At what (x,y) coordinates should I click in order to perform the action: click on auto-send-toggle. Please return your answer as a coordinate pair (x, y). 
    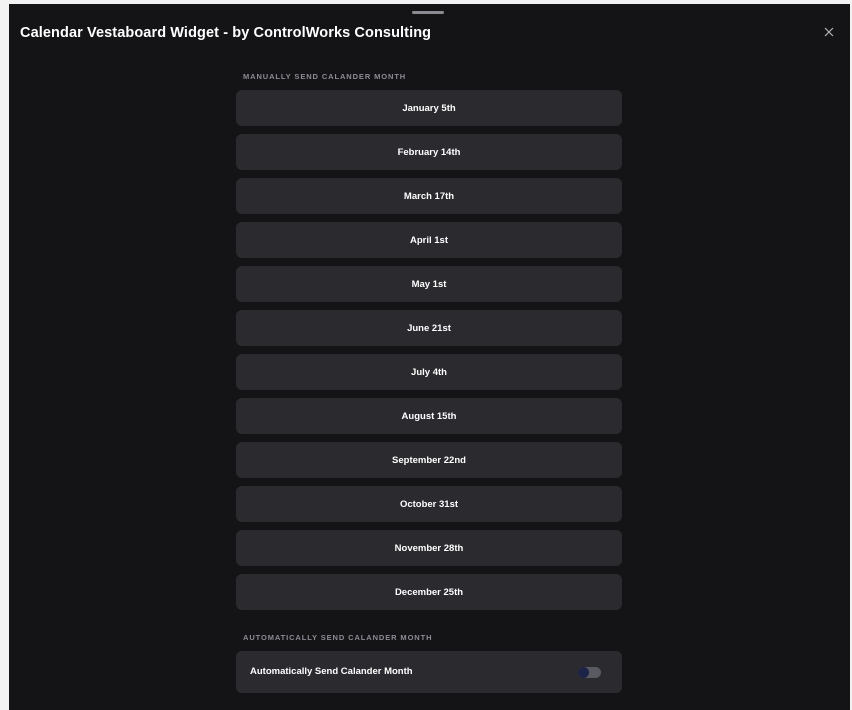
    Looking at the image, I should click on (589, 672).